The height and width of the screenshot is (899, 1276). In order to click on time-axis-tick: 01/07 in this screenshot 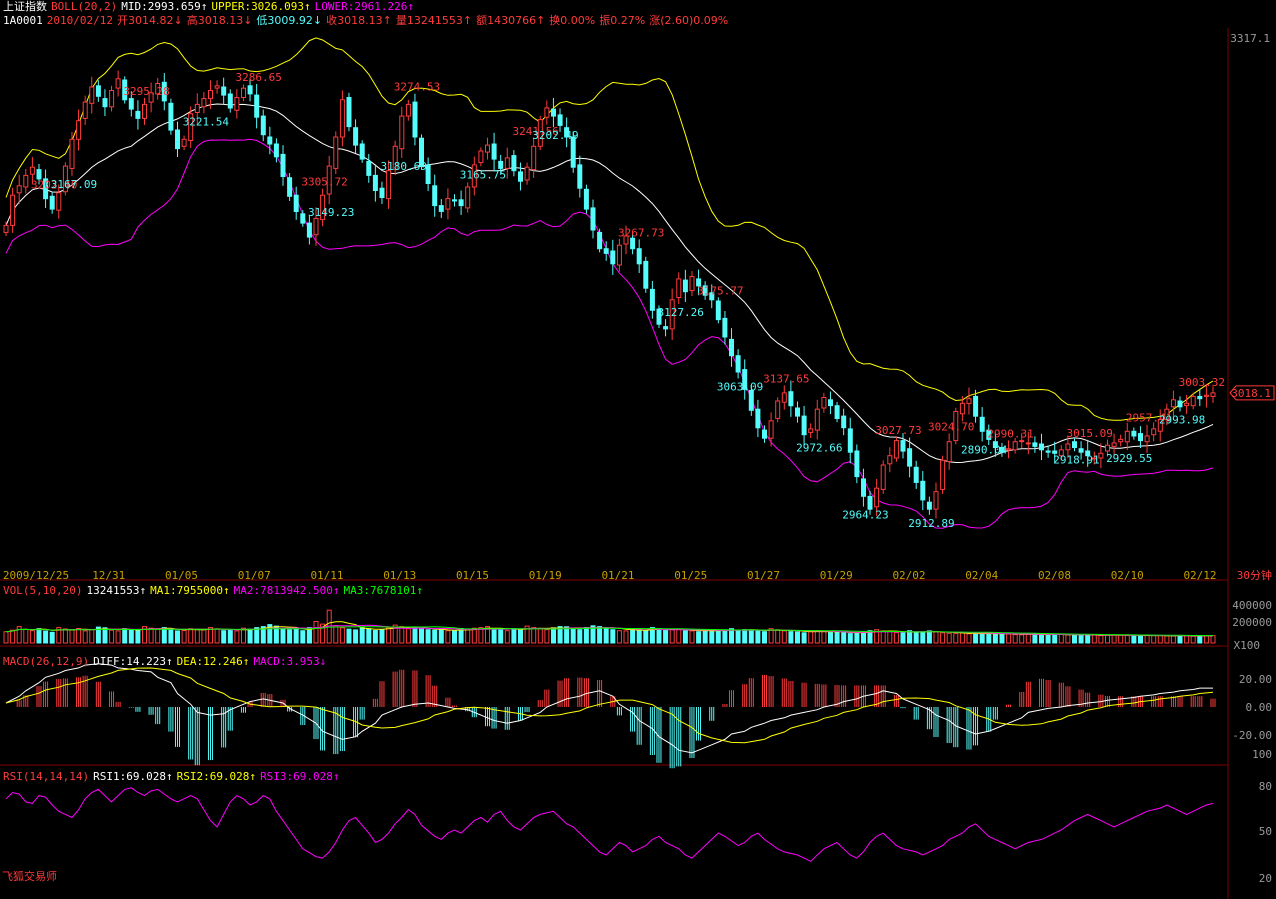, I will do `click(254, 575)`.